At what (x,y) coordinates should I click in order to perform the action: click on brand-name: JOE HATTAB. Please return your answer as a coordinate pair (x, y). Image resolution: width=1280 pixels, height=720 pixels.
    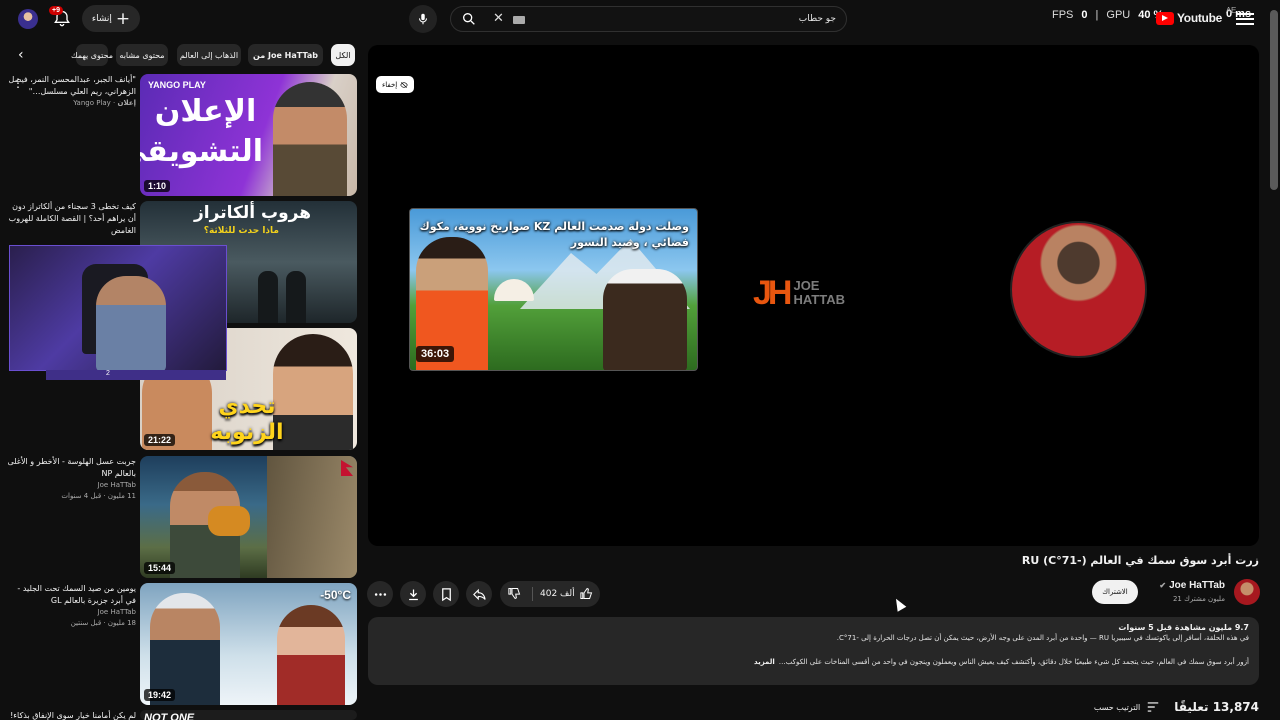
    Looking at the image, I should click on (819, 293).